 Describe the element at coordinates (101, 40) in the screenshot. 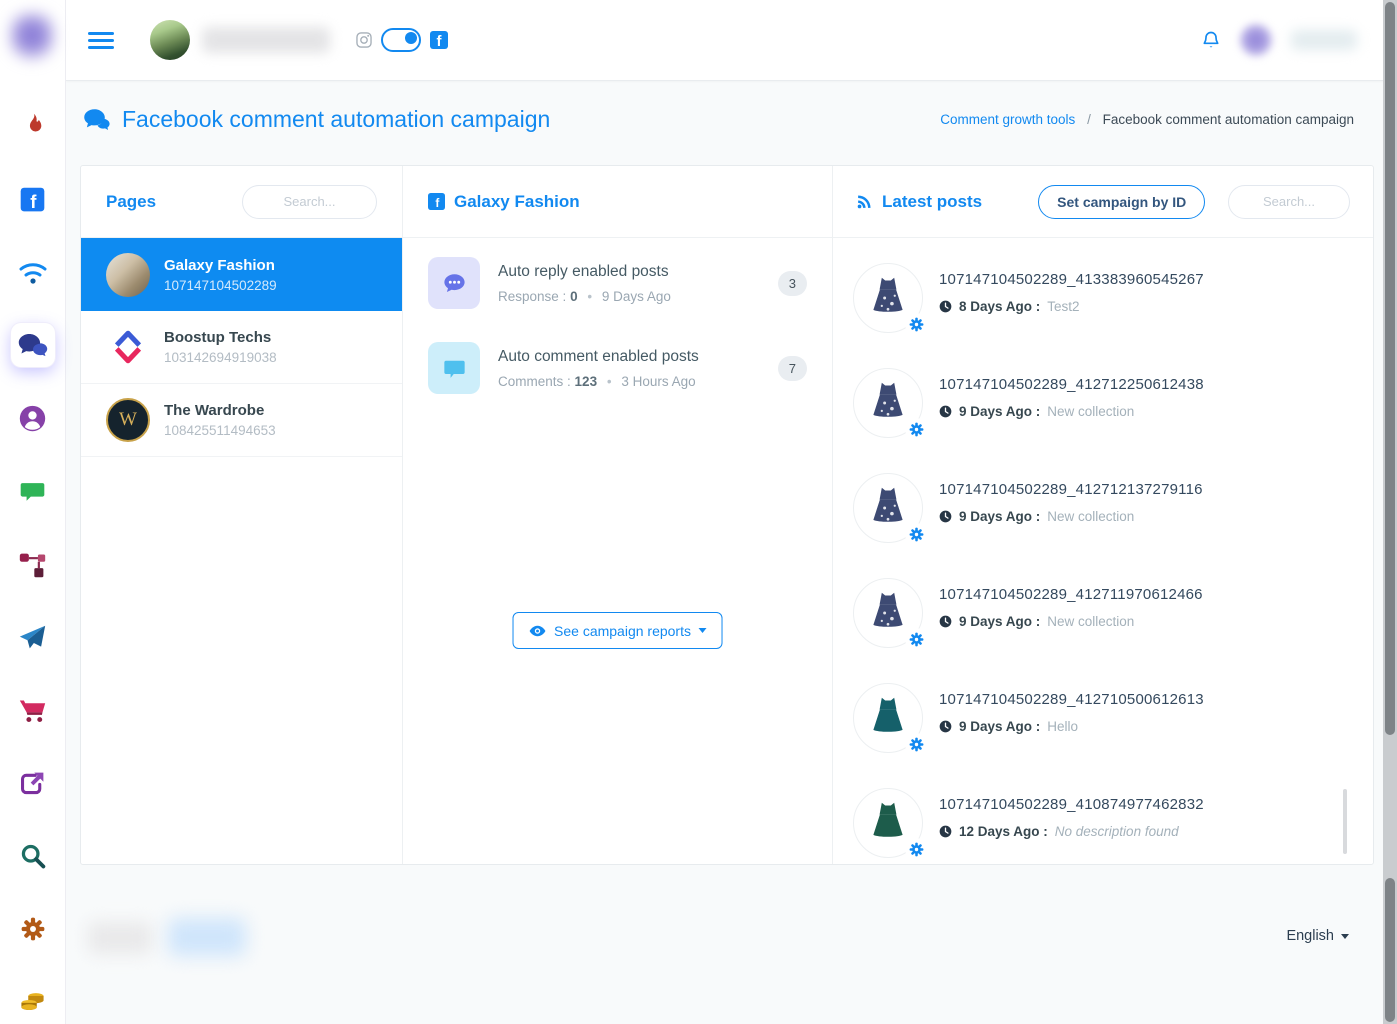

I see `hamburger-menu-icon` at that location.